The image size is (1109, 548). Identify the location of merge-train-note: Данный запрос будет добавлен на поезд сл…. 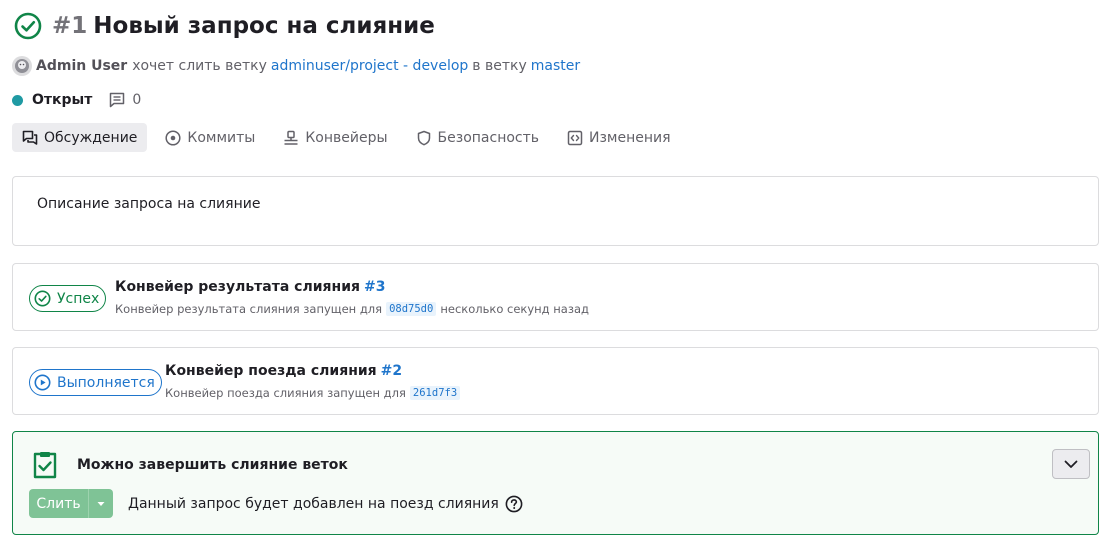
(325, 504).